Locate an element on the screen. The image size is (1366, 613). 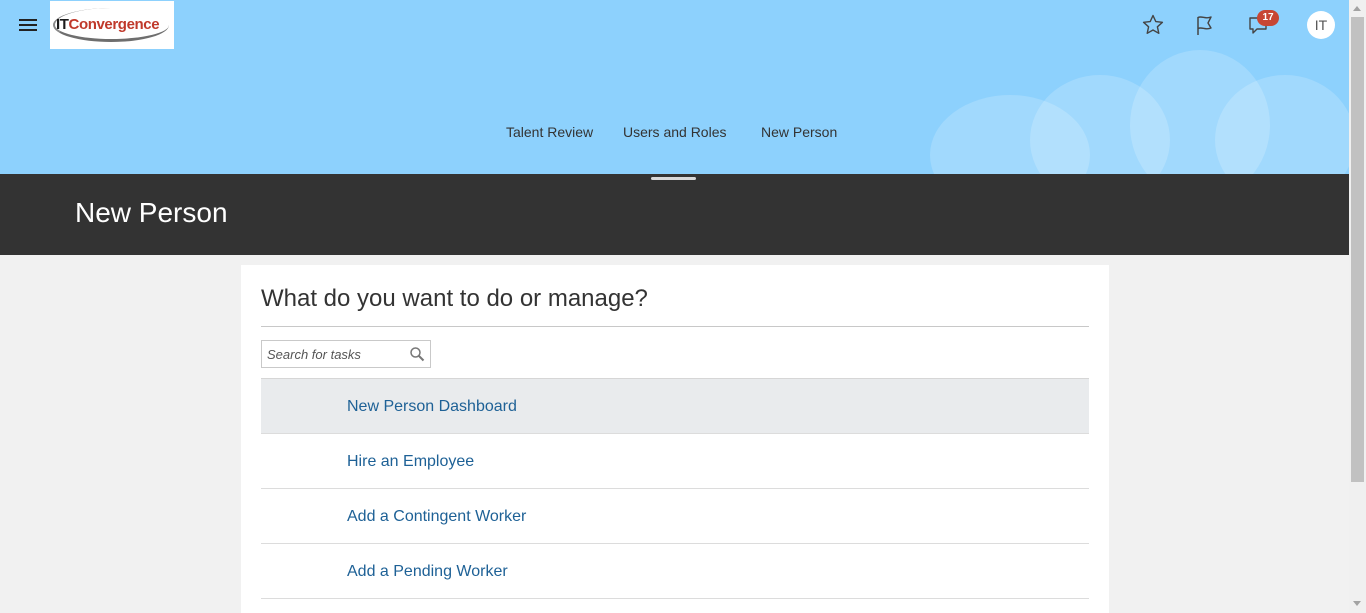
user-avatar: IT is located at coordinates (1321, 25).